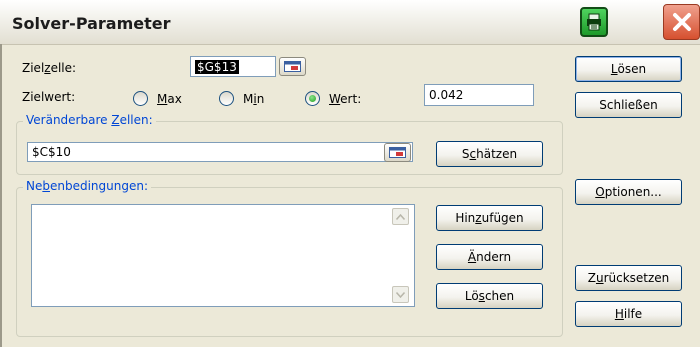 The image size is (700, 347). What do you see at coordinates (91, 23) in the screenshot?
I see `window-title: Solver-Parameter` at bounding box center [91, 23].